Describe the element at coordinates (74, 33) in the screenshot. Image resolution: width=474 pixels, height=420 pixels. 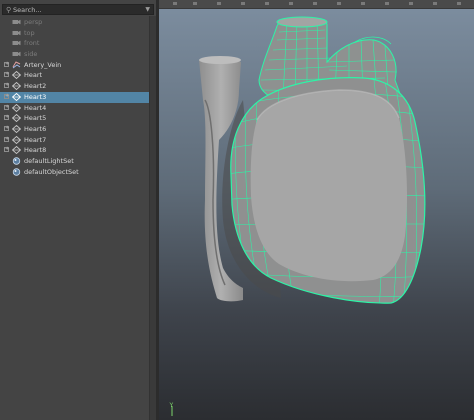
I see `outliner-item-top: top` at that location.